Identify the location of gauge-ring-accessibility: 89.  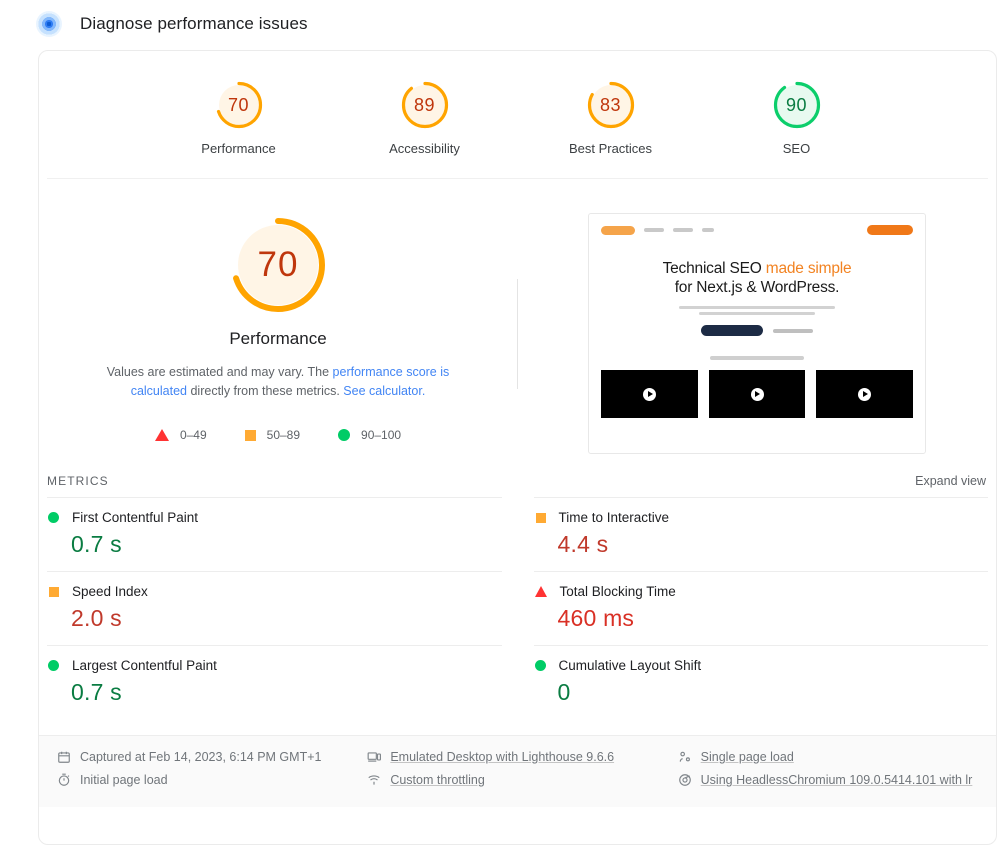
(425, 105).